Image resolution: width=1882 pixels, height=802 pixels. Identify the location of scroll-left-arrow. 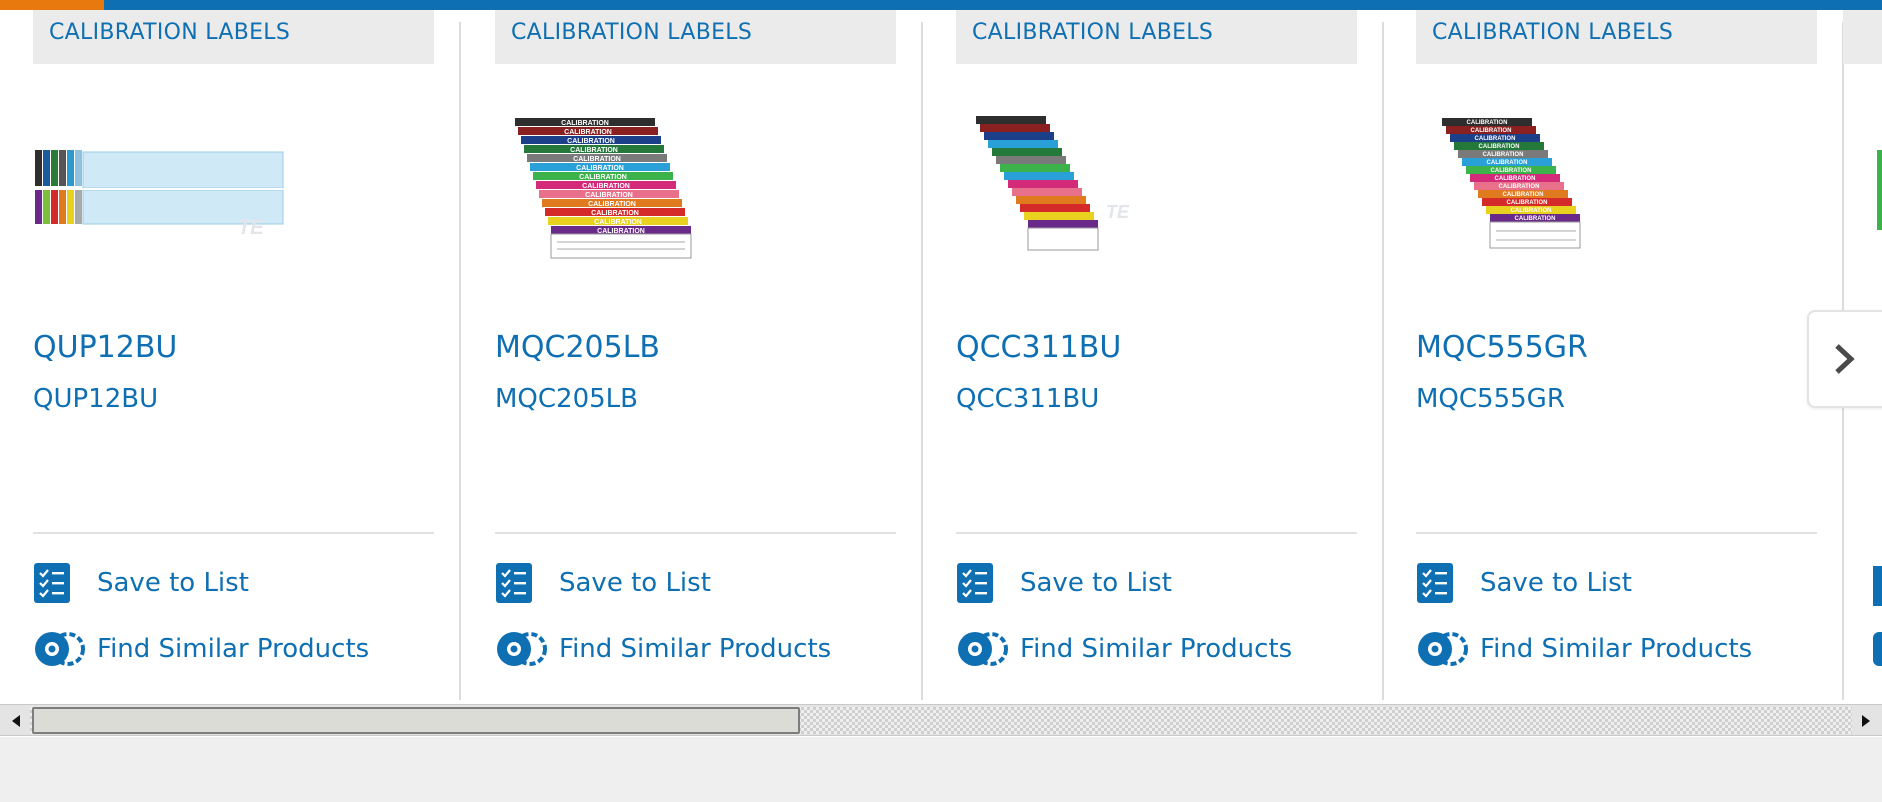
(16, 720).